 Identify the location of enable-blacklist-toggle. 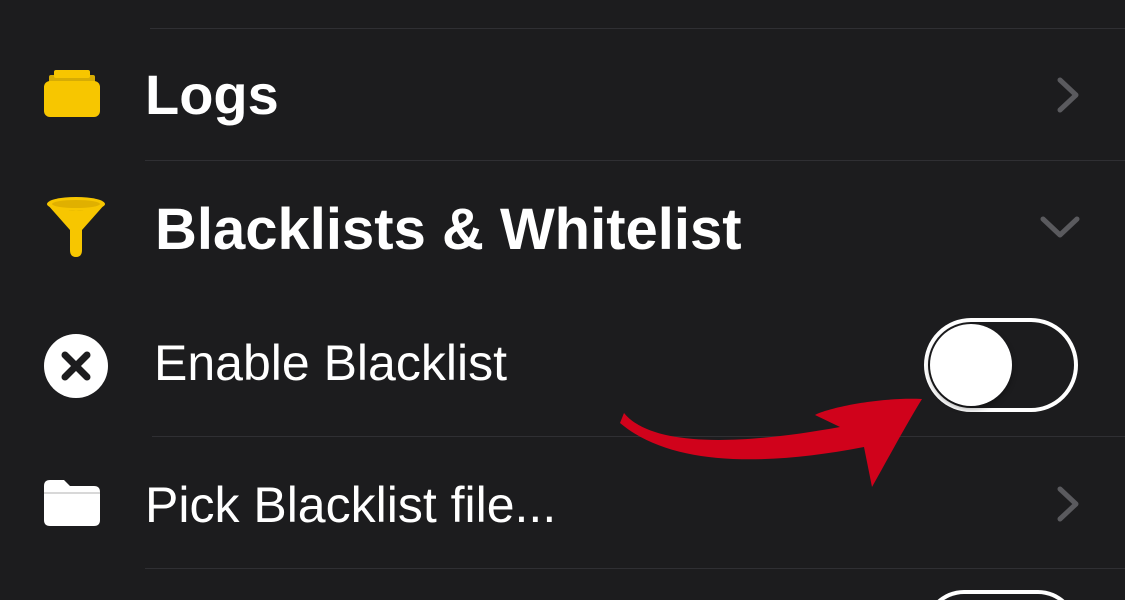
(1001, 365).